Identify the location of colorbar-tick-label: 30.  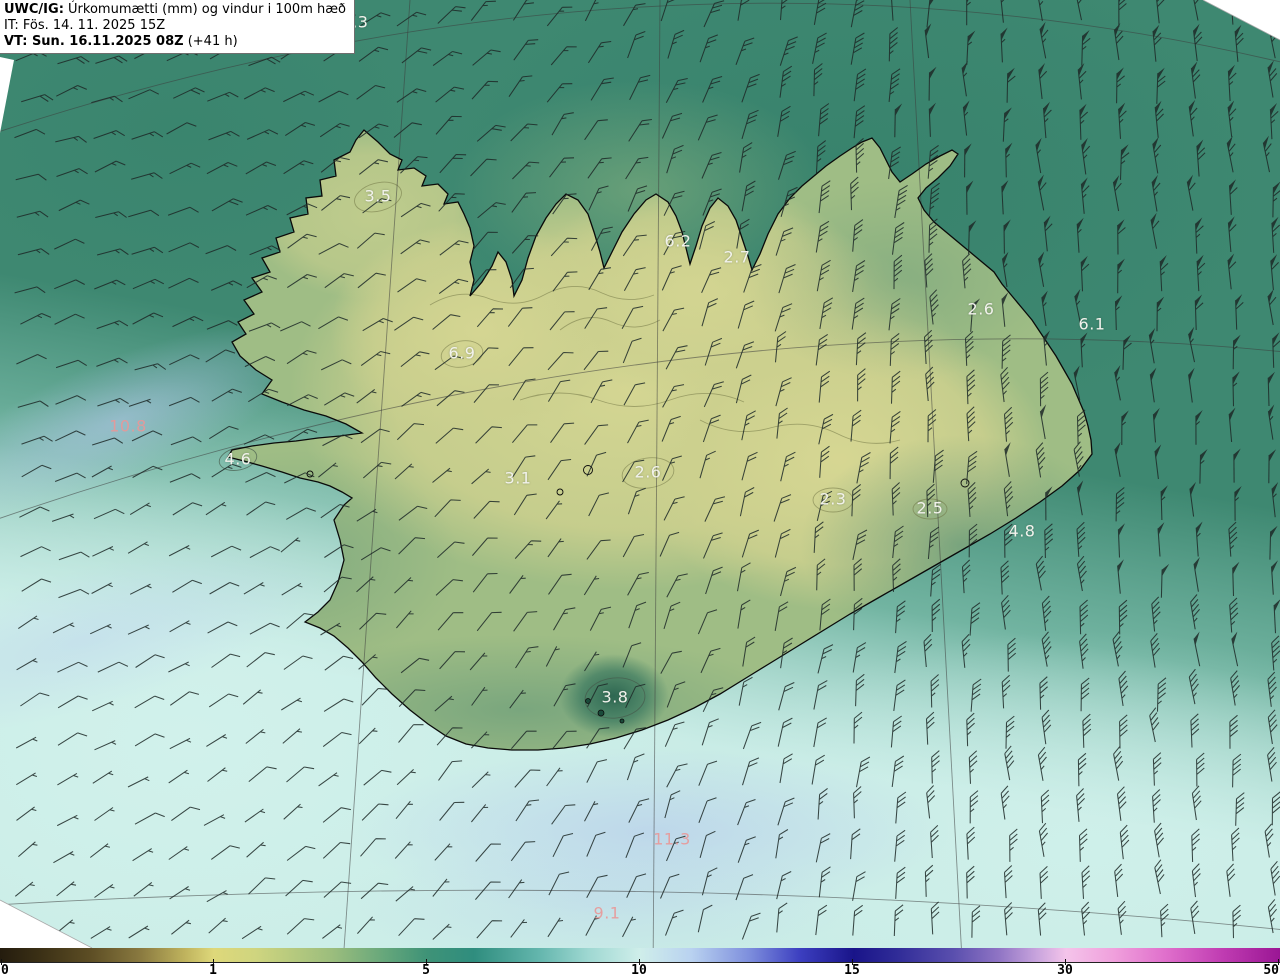
(1065, 970).